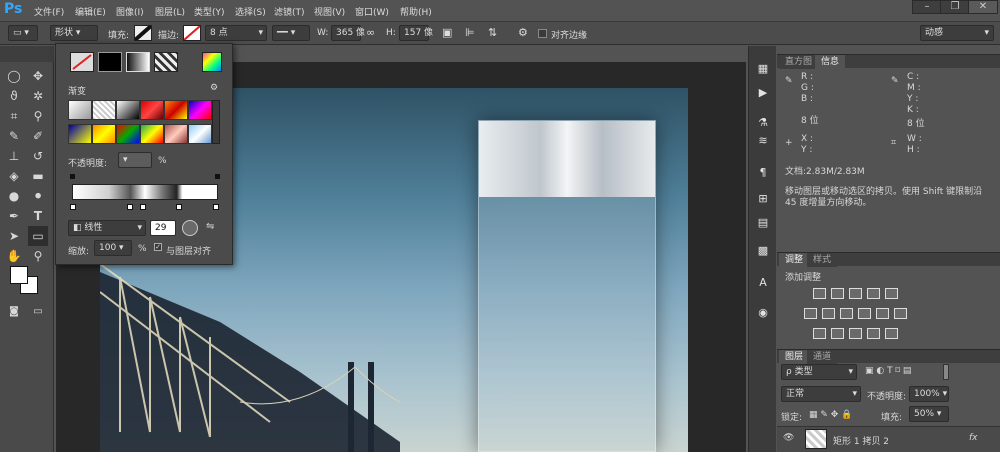 This screenshot has width=1000, height=452. Describe the element at coordinates (348, 33) in the screenshot. I see `width-input: 365 像` at that location.